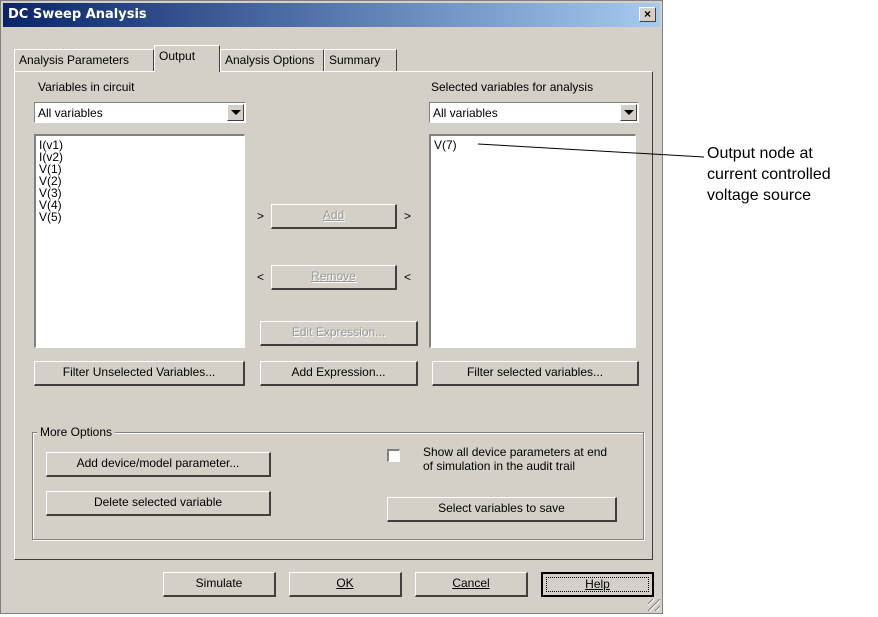 This screenshot has height=617, width=878. Describe the element at coordinates (86, 87) in the screenshot. I see `variables-in-circuit-label: Variables in circuit` at that location.